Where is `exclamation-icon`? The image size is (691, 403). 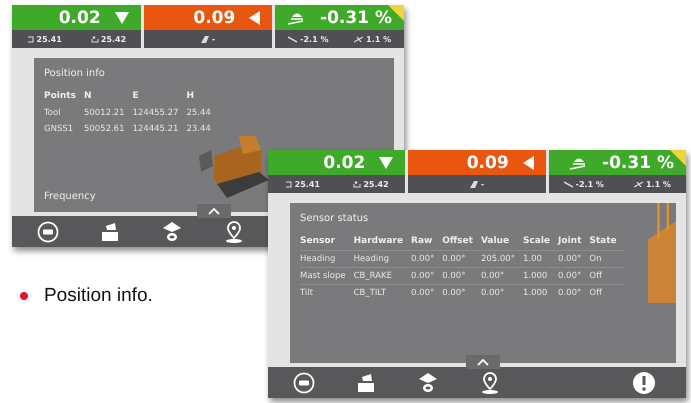 exclamation-icon is located at coordinates (644, 382).